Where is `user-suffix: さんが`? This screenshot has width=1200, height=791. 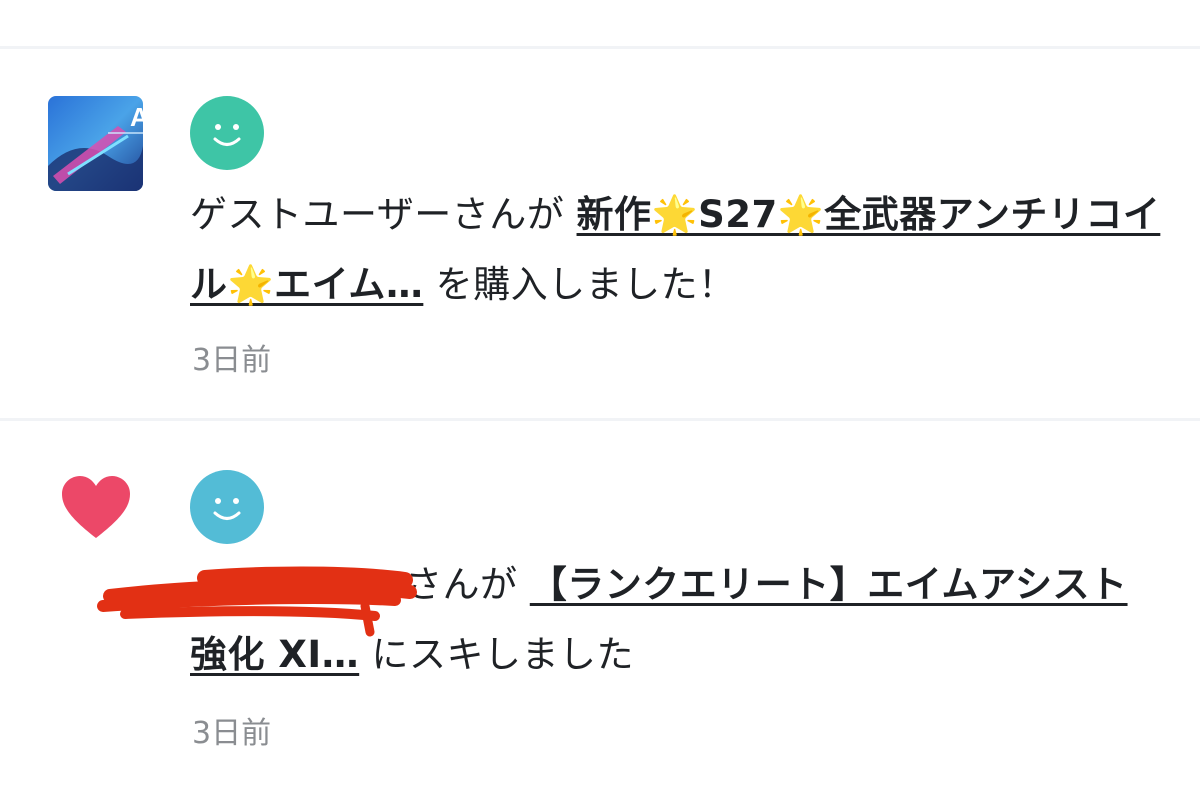
user-suffix: さんが is located at coordinates (508, 214).